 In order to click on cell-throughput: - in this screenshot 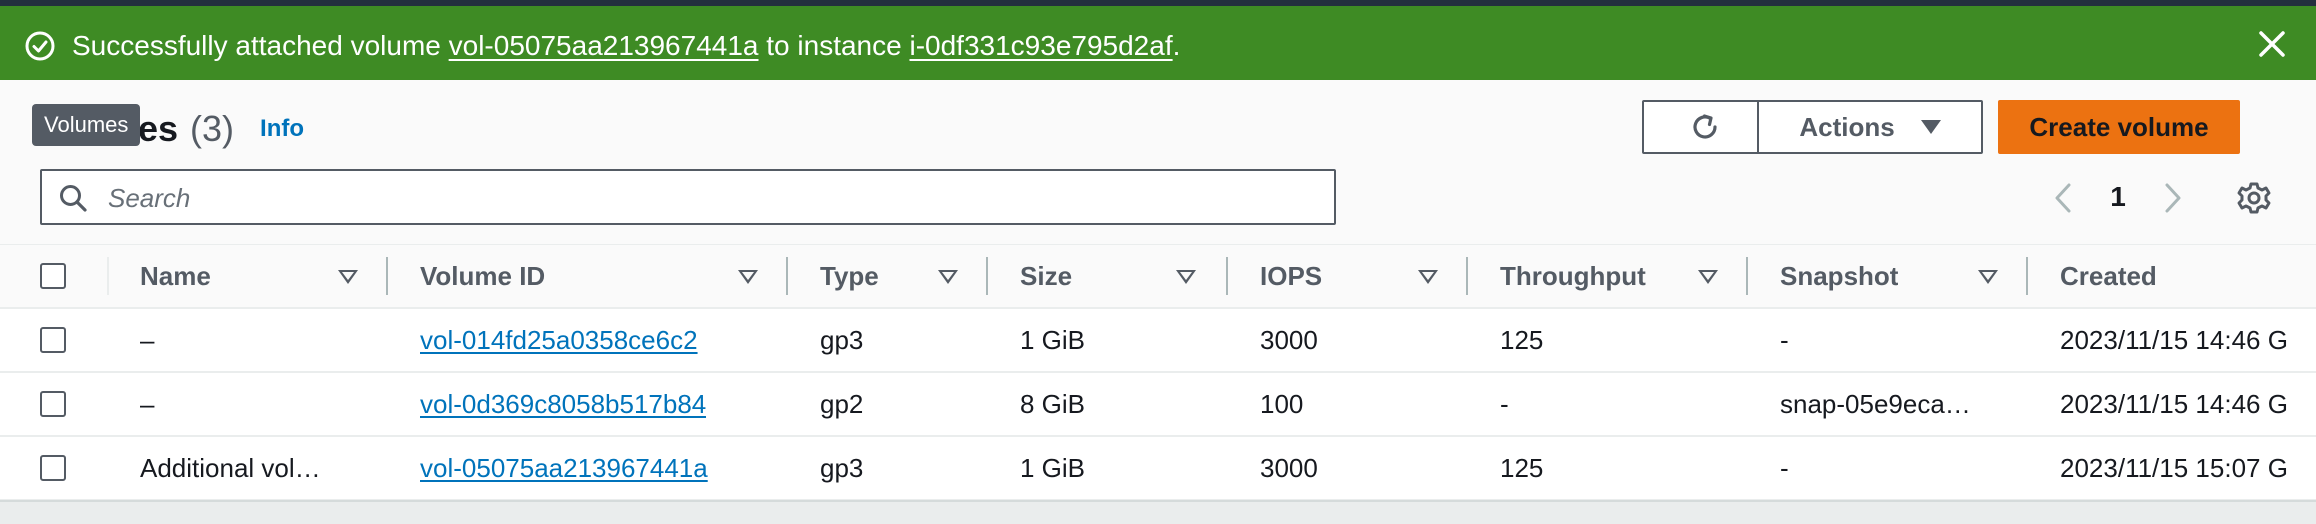, I will do `click(1504, 403)`.